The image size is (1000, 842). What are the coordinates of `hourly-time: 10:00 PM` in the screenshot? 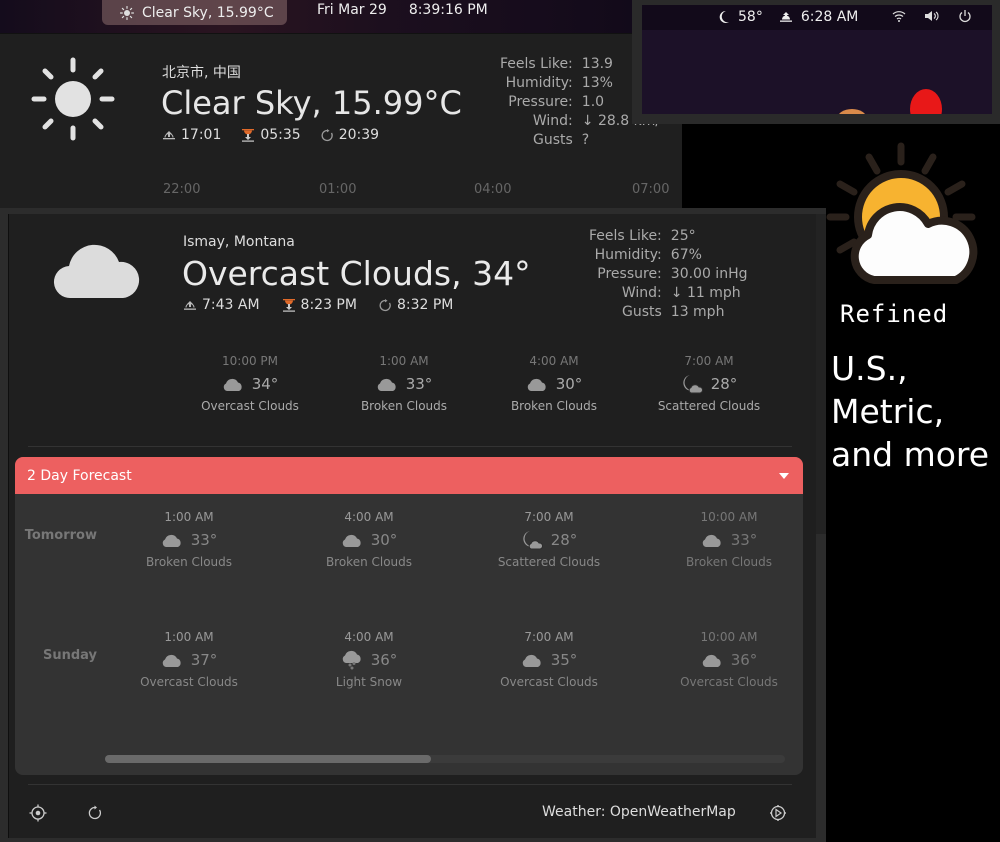 It's located at (250, 361).